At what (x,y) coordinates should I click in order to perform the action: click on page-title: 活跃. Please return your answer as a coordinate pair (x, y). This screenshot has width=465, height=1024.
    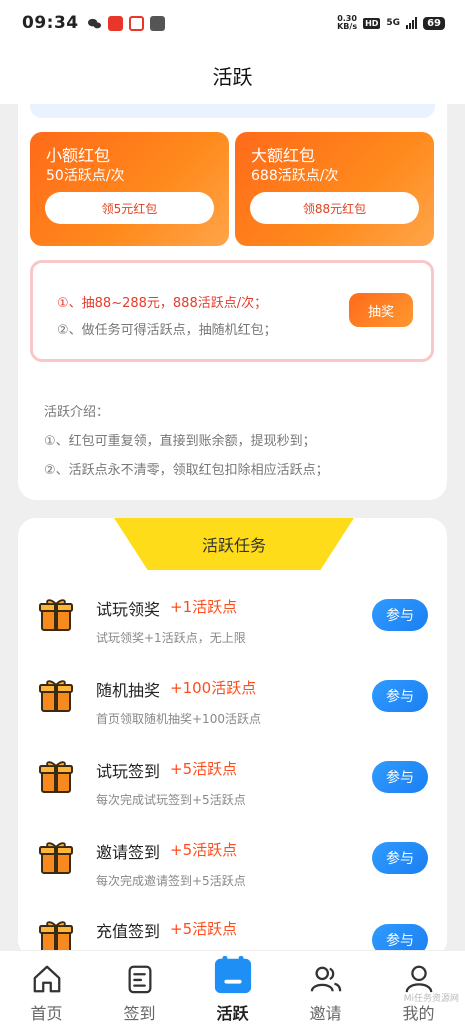
    Looking at the image, I should click on (232, 76).